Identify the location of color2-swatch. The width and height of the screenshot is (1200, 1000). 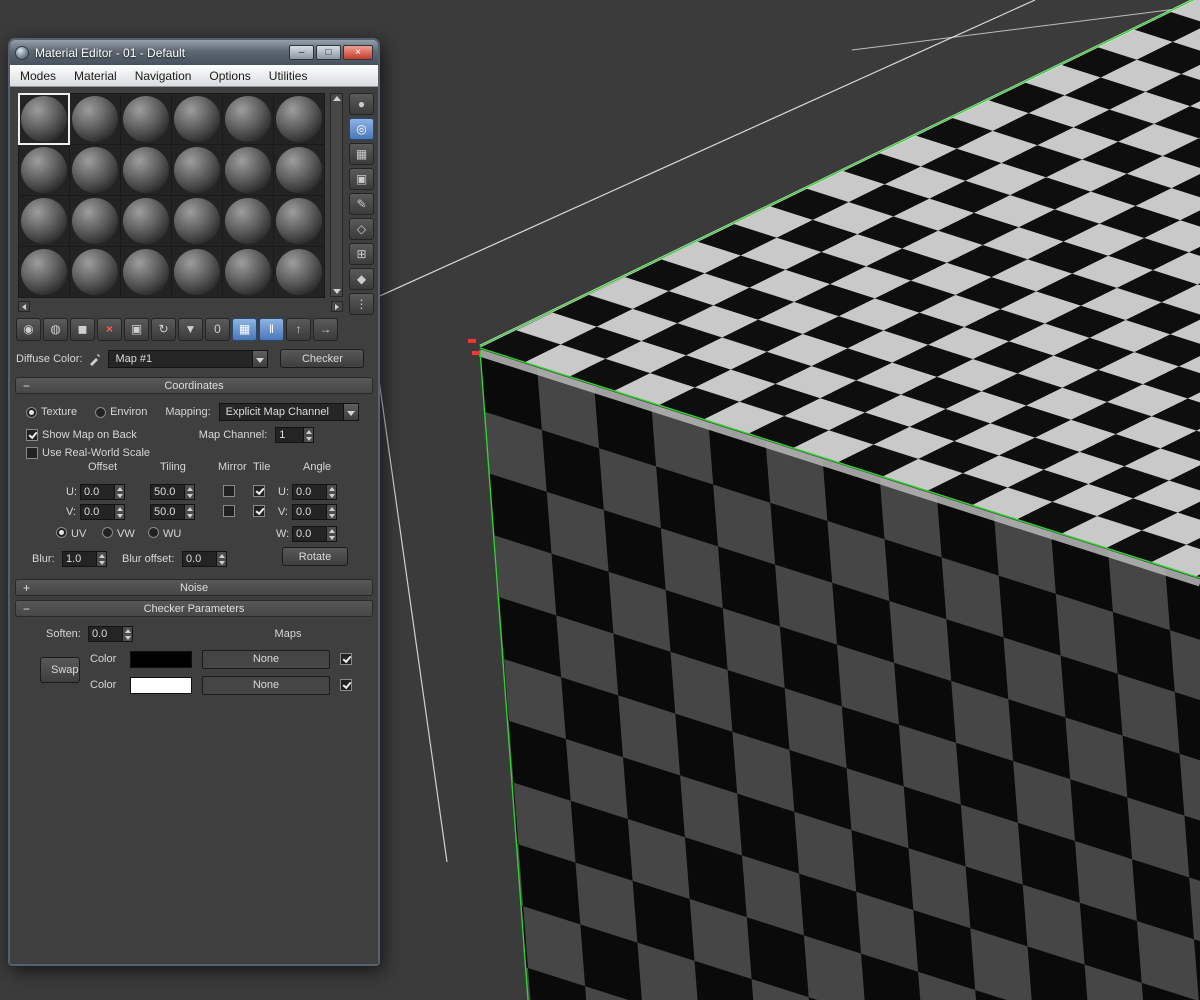
(161, 685).